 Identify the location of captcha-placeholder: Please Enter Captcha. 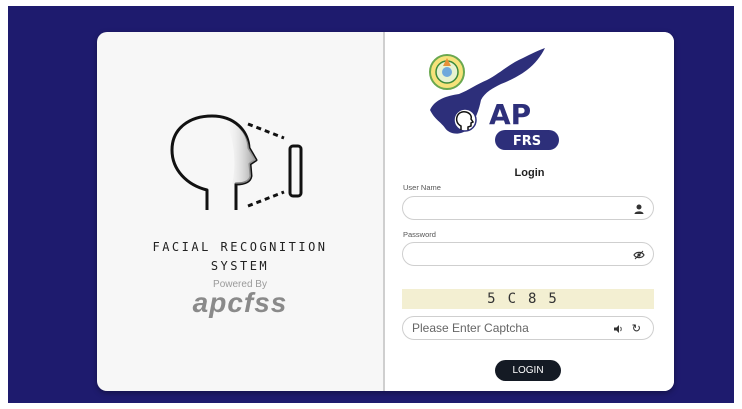
(470, 328).